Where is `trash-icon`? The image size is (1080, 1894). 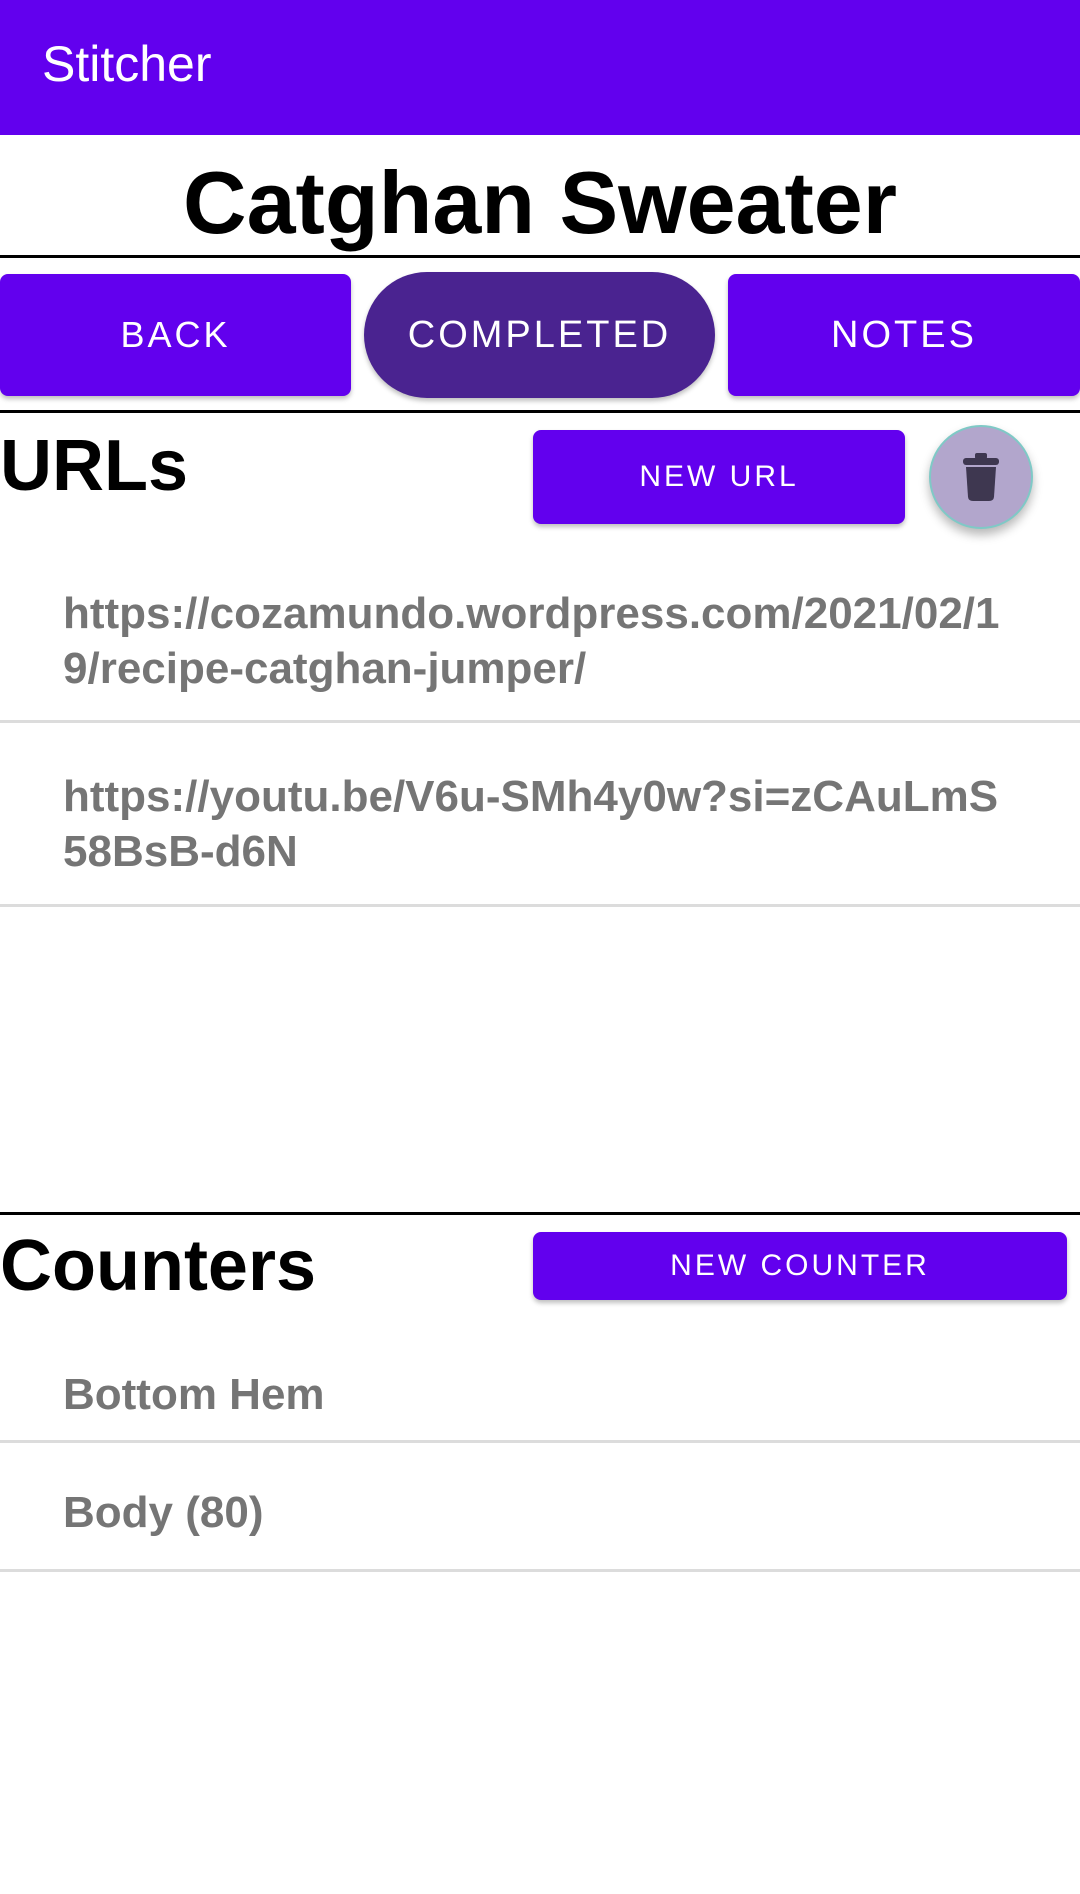 trash-icon is located at coordinates (981, 477).